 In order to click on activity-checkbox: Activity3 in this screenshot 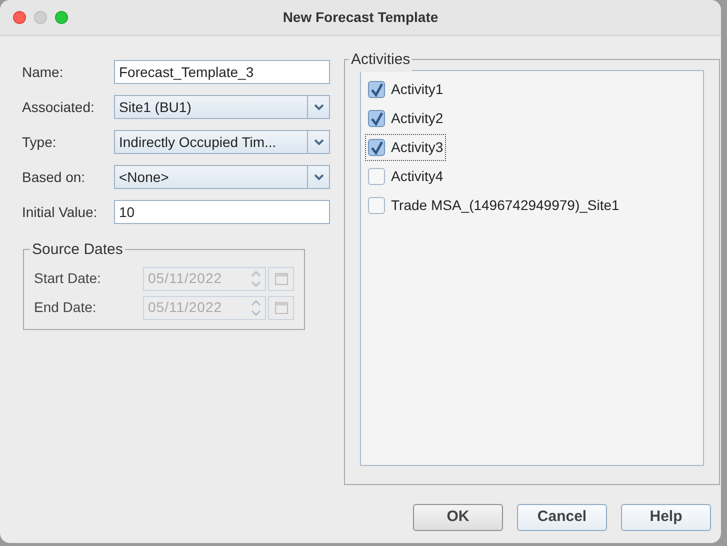, I will do `click(405, 147)`.